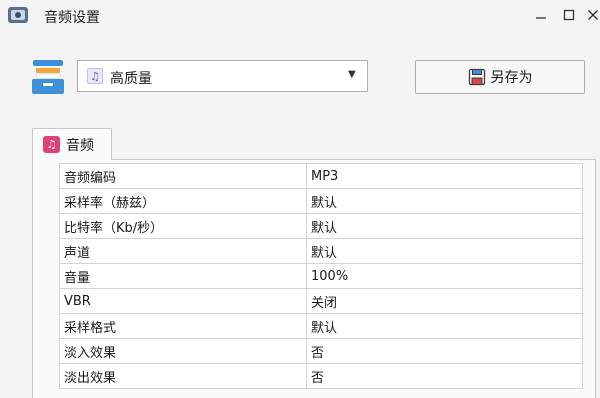  What do you see at coordinates (183, 201) in the screenshot?
I see `property-name: 采样率（赫兹）` at bounding box center [183, 201].